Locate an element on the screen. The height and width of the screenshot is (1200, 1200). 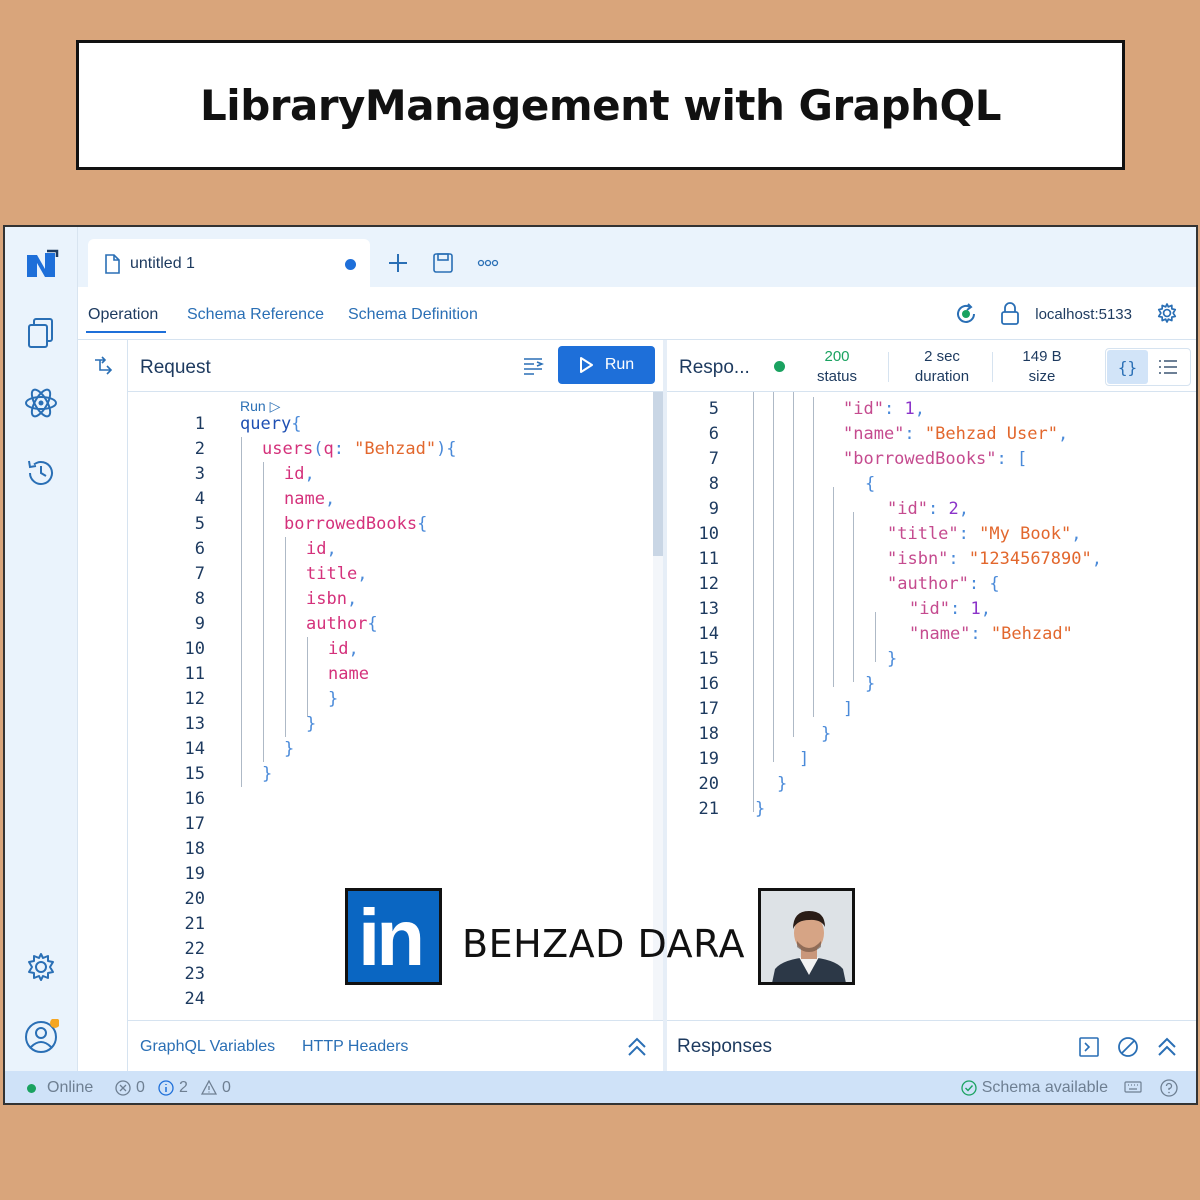
code-line: users(q: "Behzad"){ is located at coordinates (359, 449).